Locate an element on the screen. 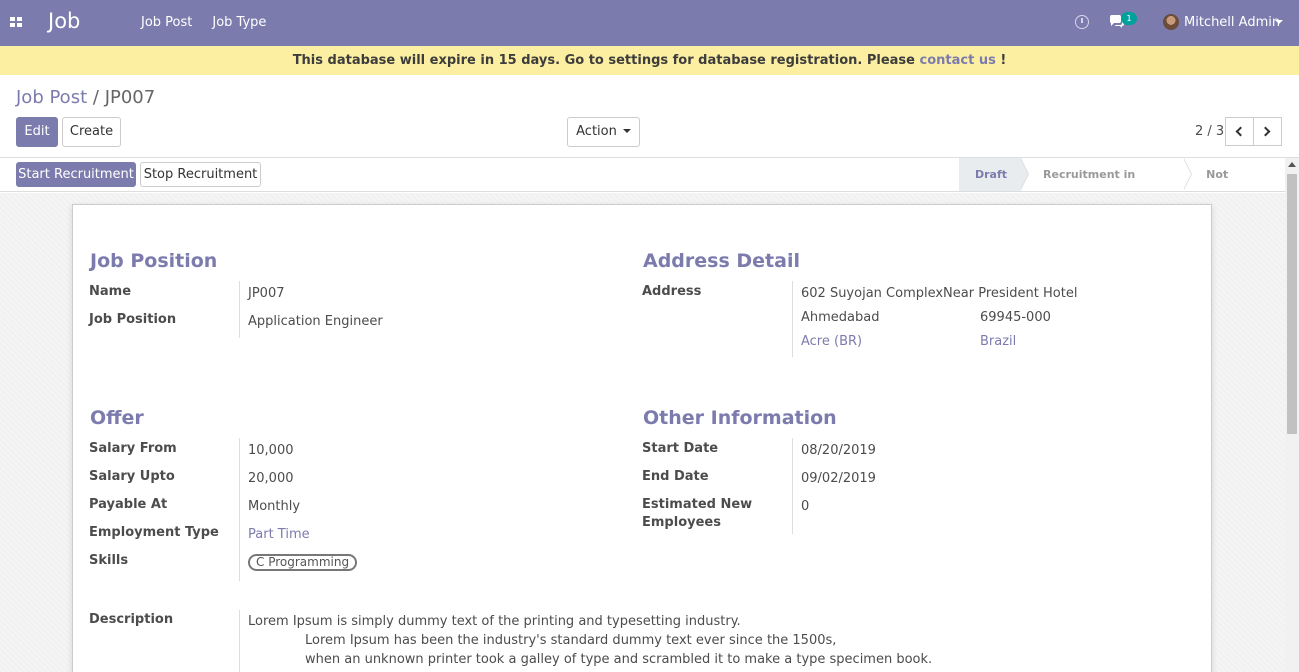 This screenshot has width=1299, height=672. group-title-other-information: Other Information is located at coordinates (740, 418).